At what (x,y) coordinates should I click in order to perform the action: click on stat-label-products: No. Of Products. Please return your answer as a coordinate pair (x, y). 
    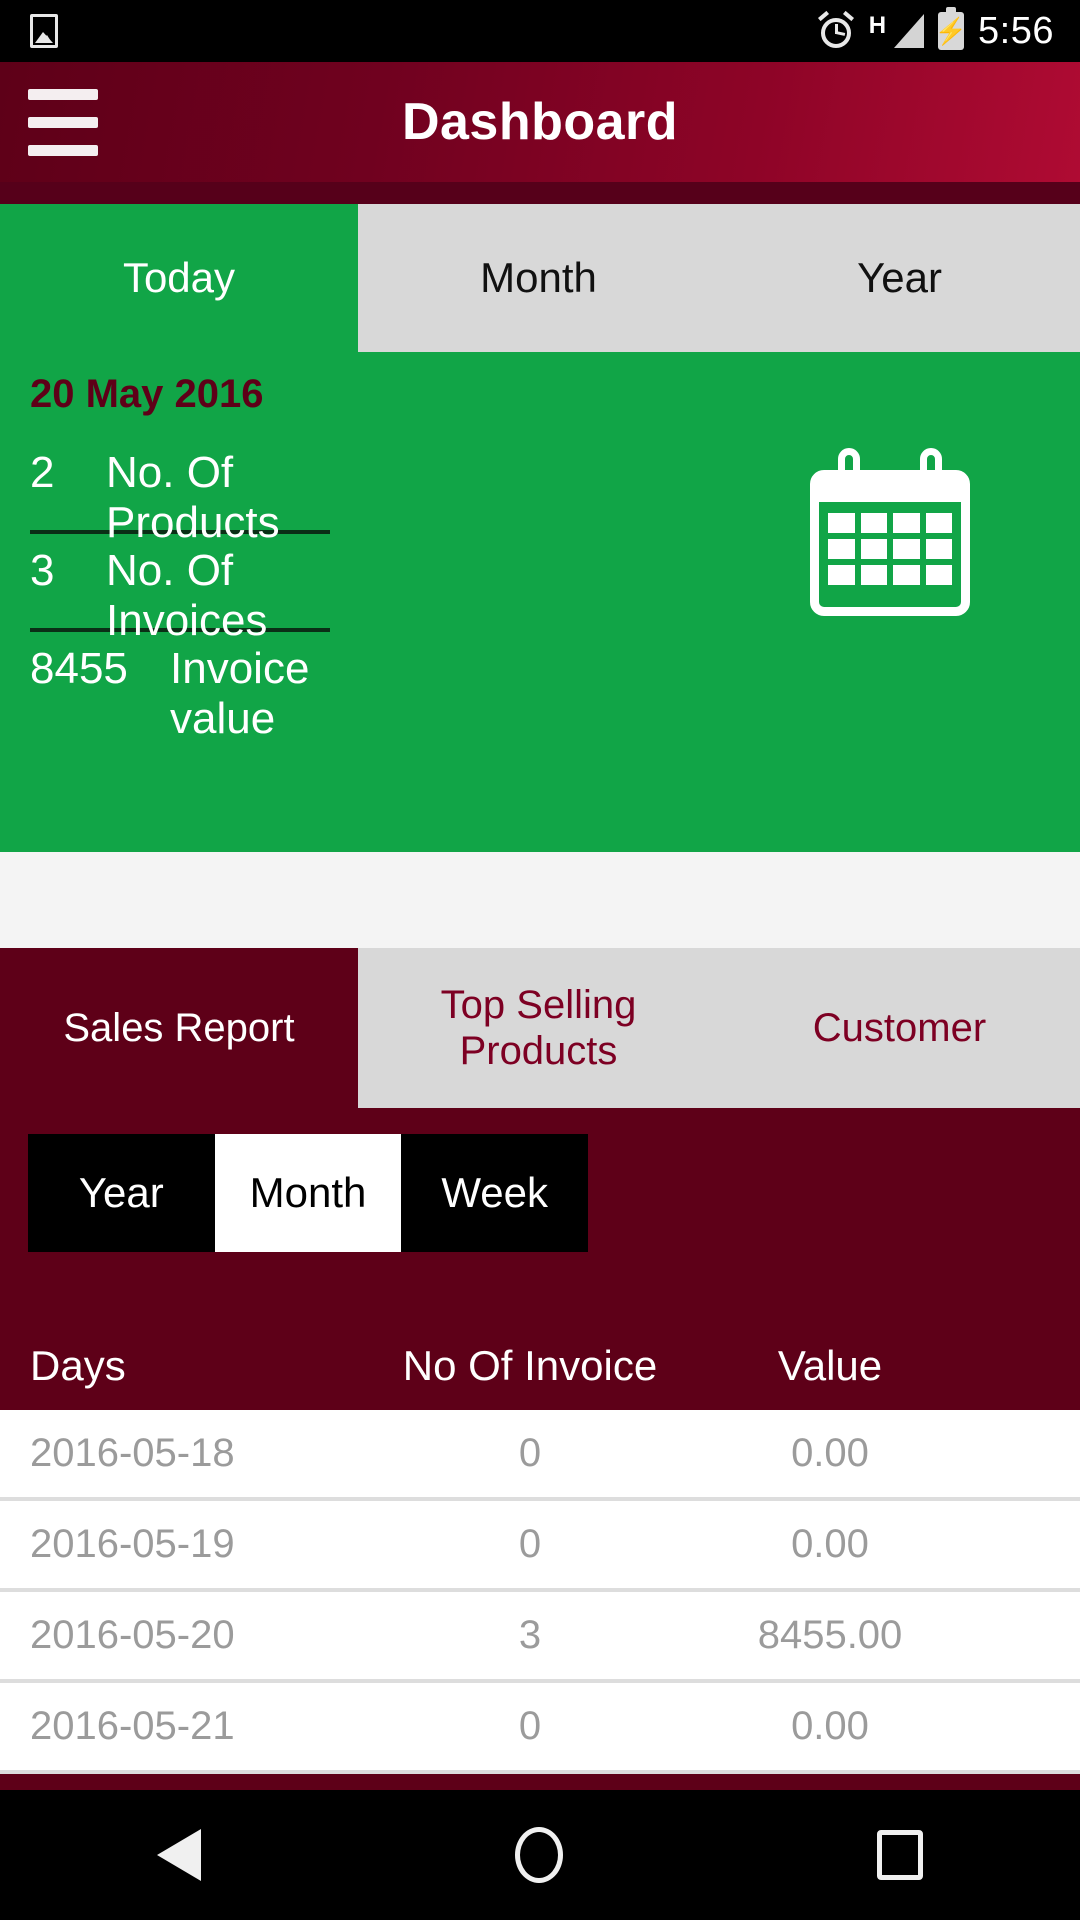
    Looking at the image, I should click on (193, 497).